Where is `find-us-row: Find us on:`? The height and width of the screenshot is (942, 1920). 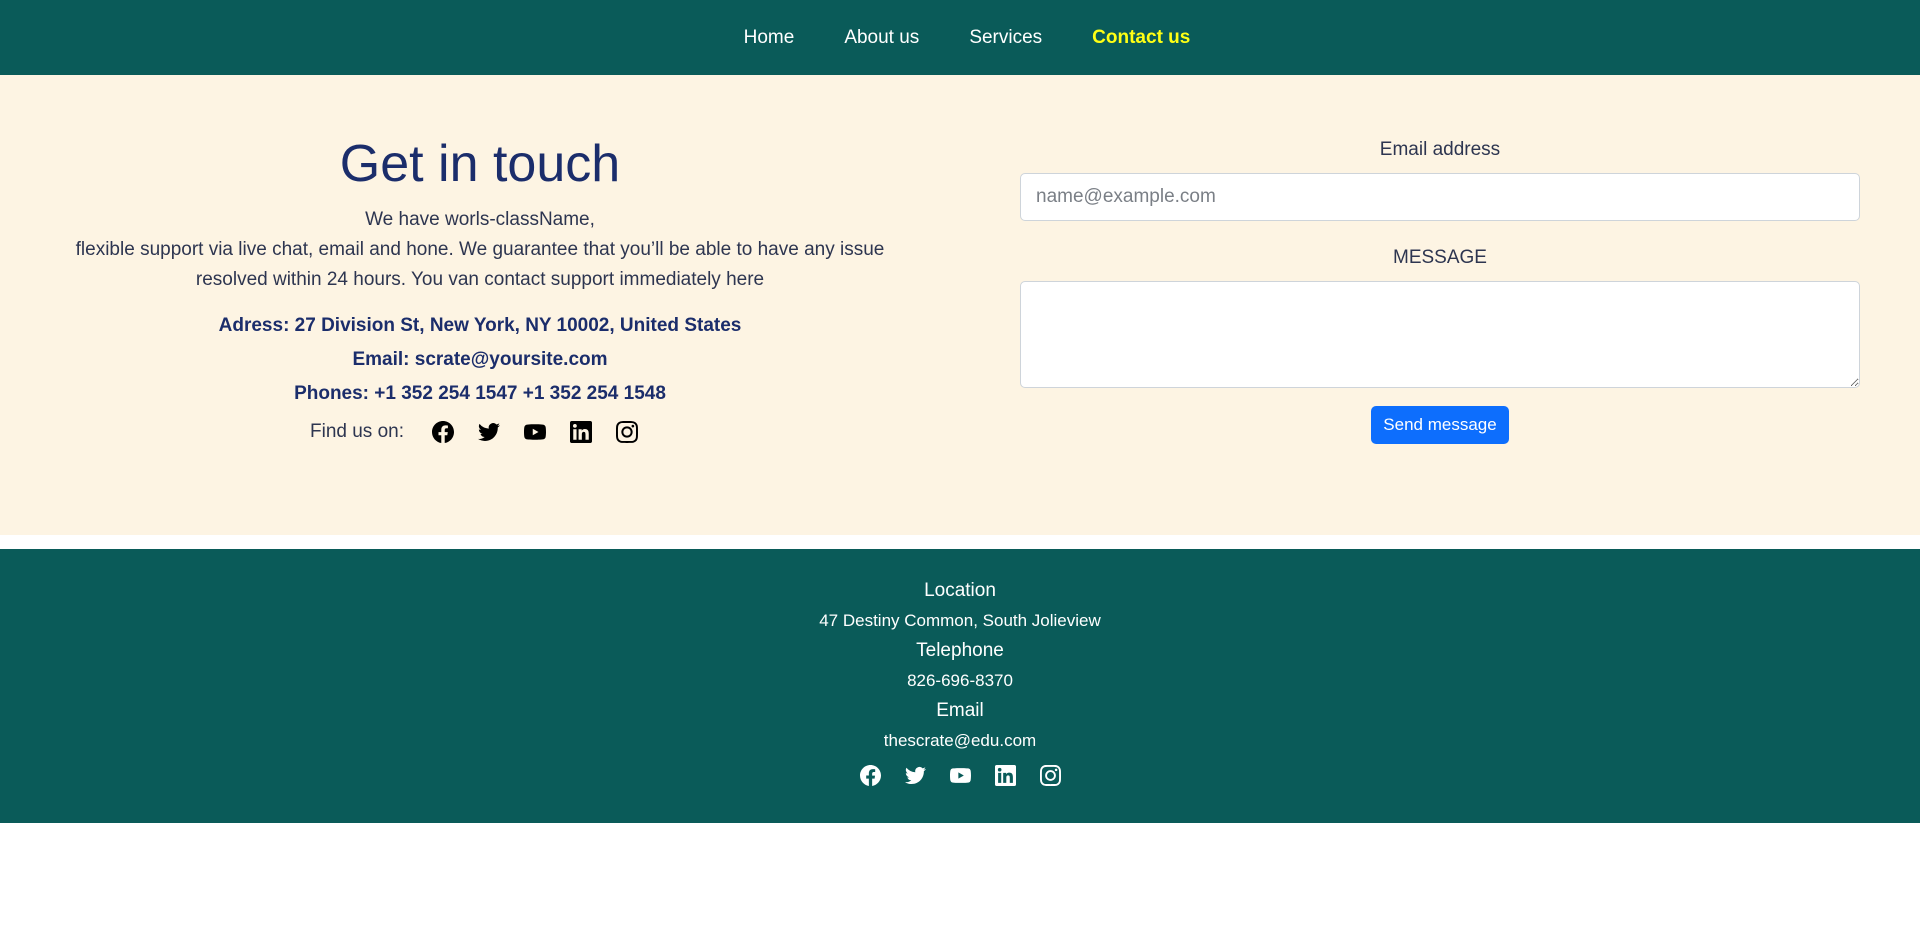 find-us-row: Find us on: is located at coordinates (480, 431).